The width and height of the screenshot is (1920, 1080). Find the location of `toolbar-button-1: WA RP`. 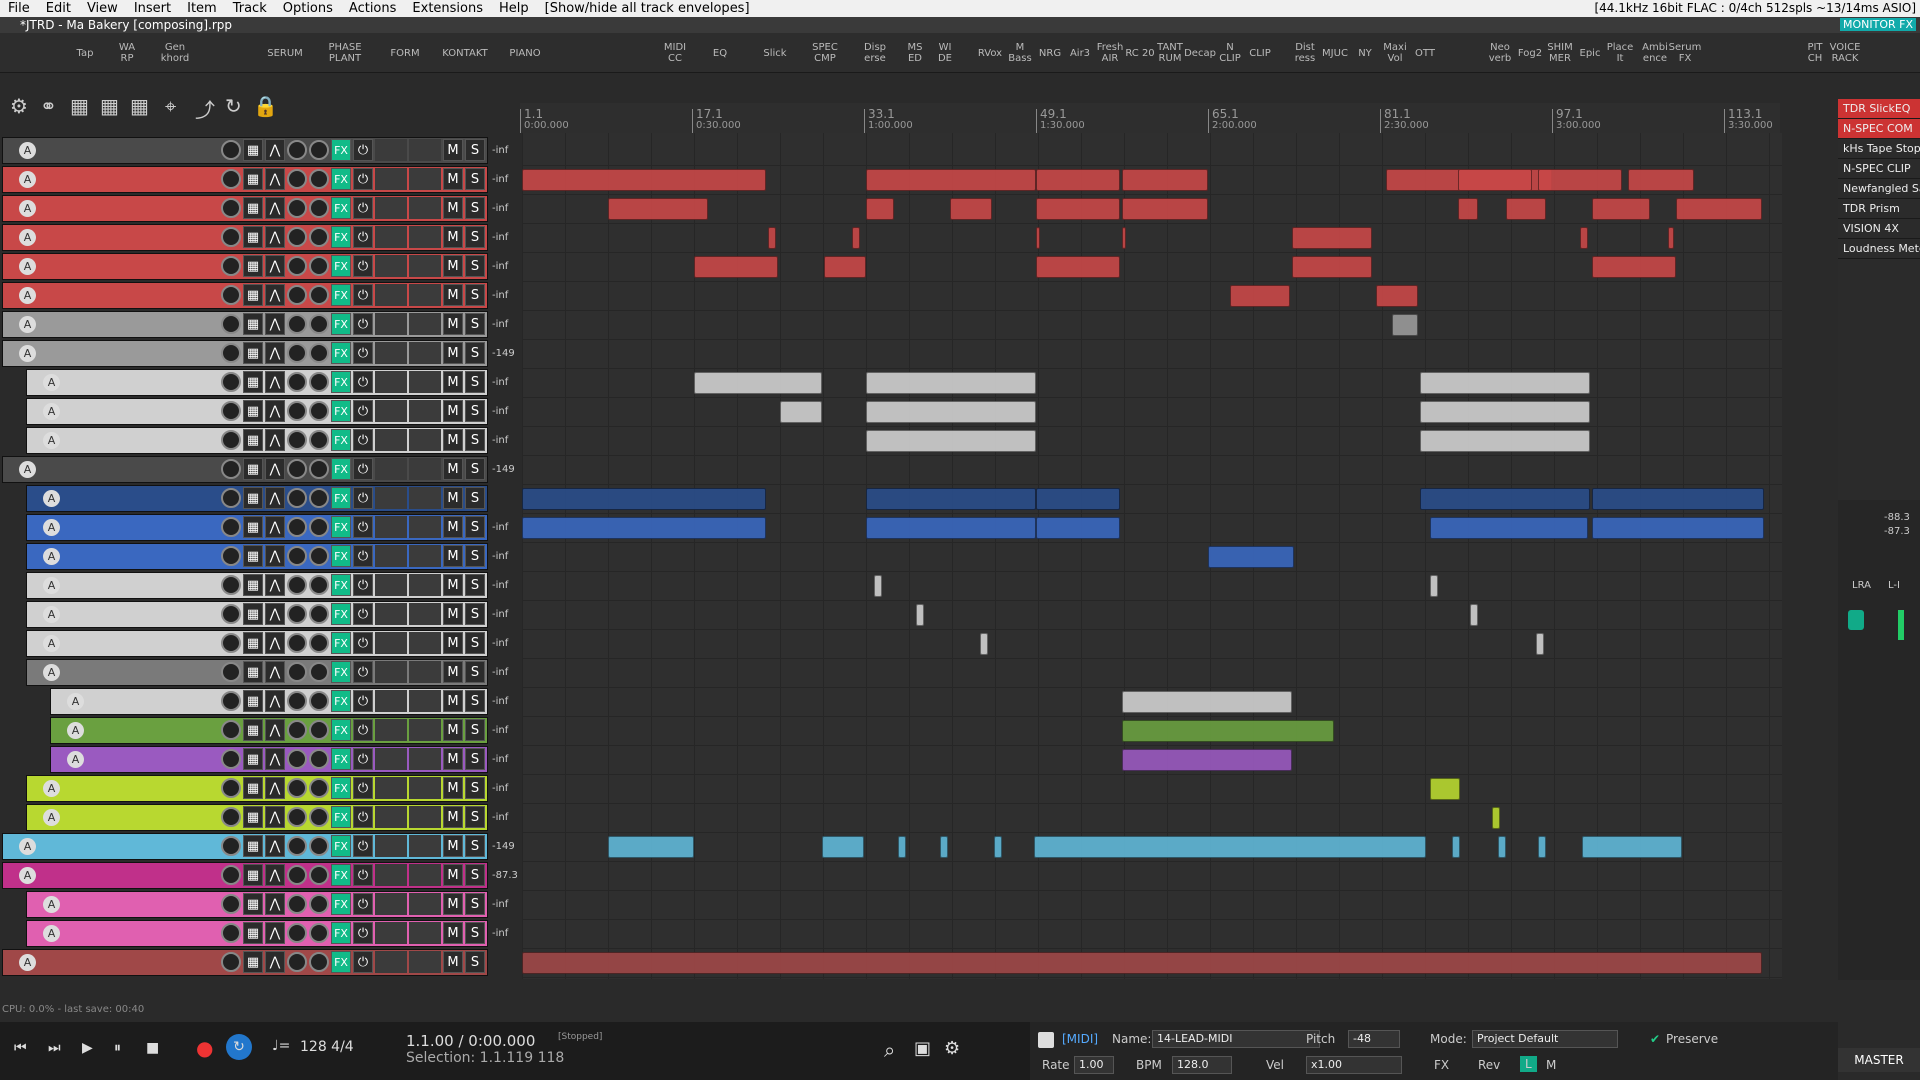

toolbar-button-1: WA RP is located at coordinates (127, 53).